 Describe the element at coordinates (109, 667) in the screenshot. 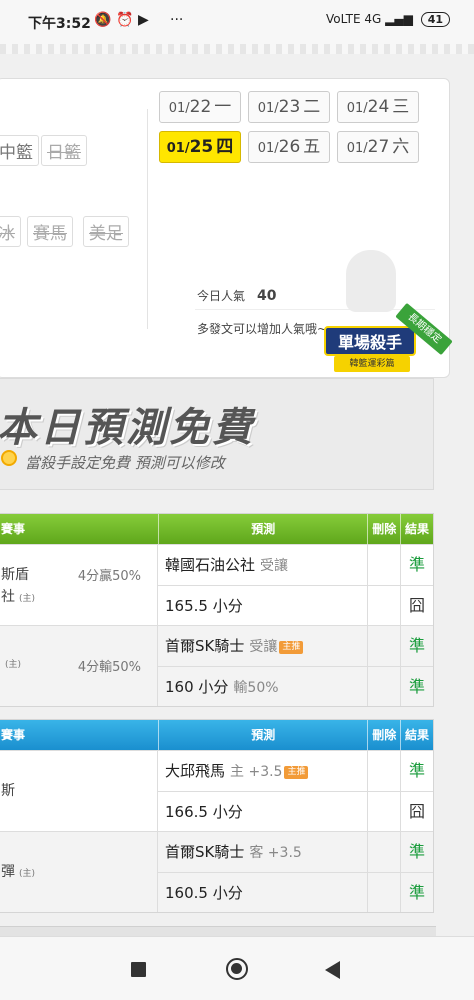

I see `handicap-odds: 4分輸50%` at that location.